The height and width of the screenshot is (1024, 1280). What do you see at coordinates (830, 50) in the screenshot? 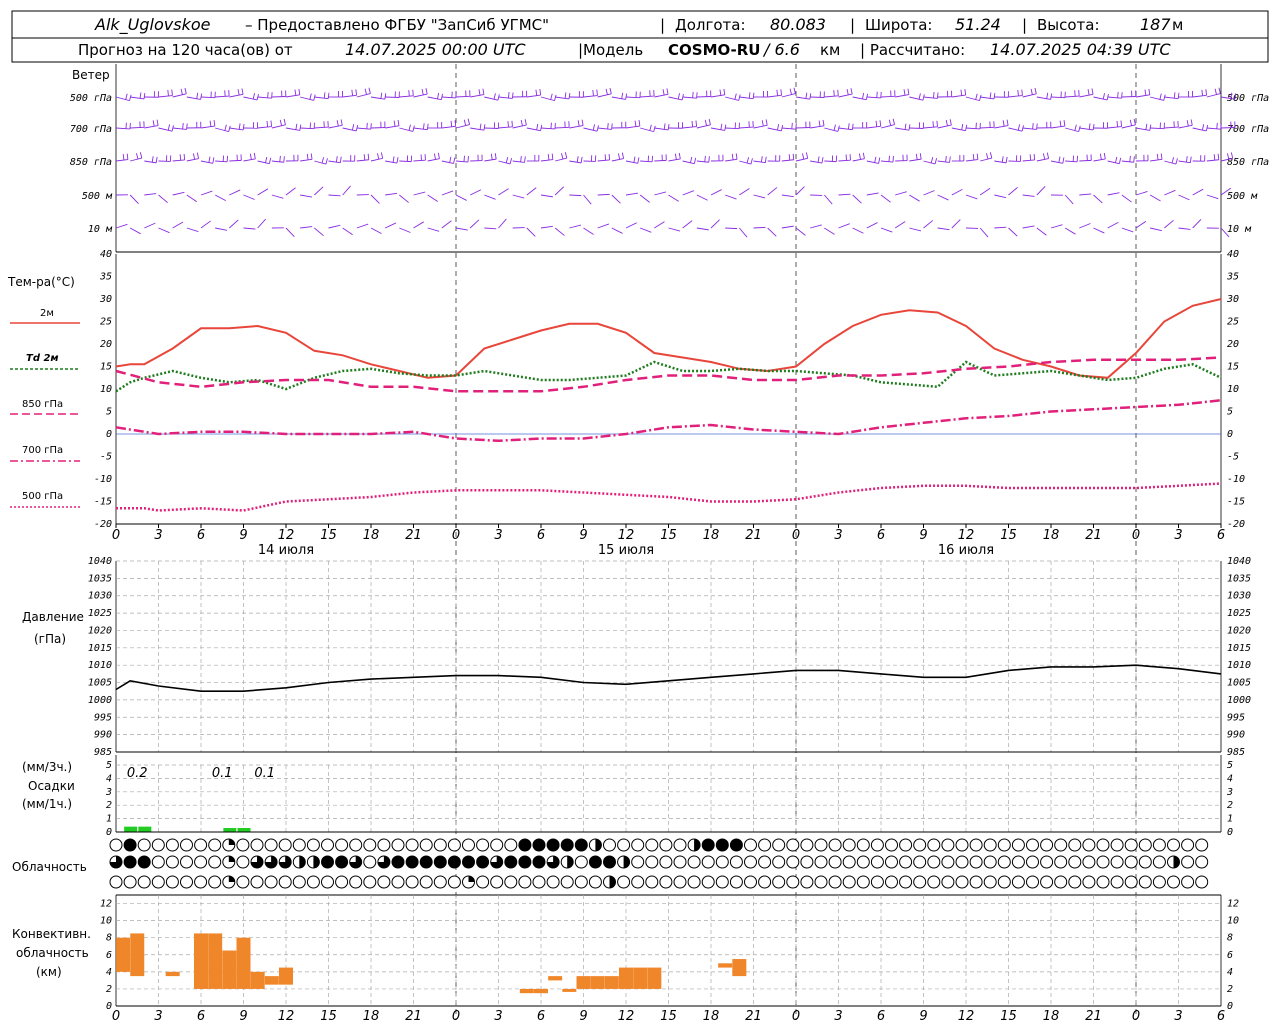
I see `model-res-unit: км` at bounding box center [830, 50].